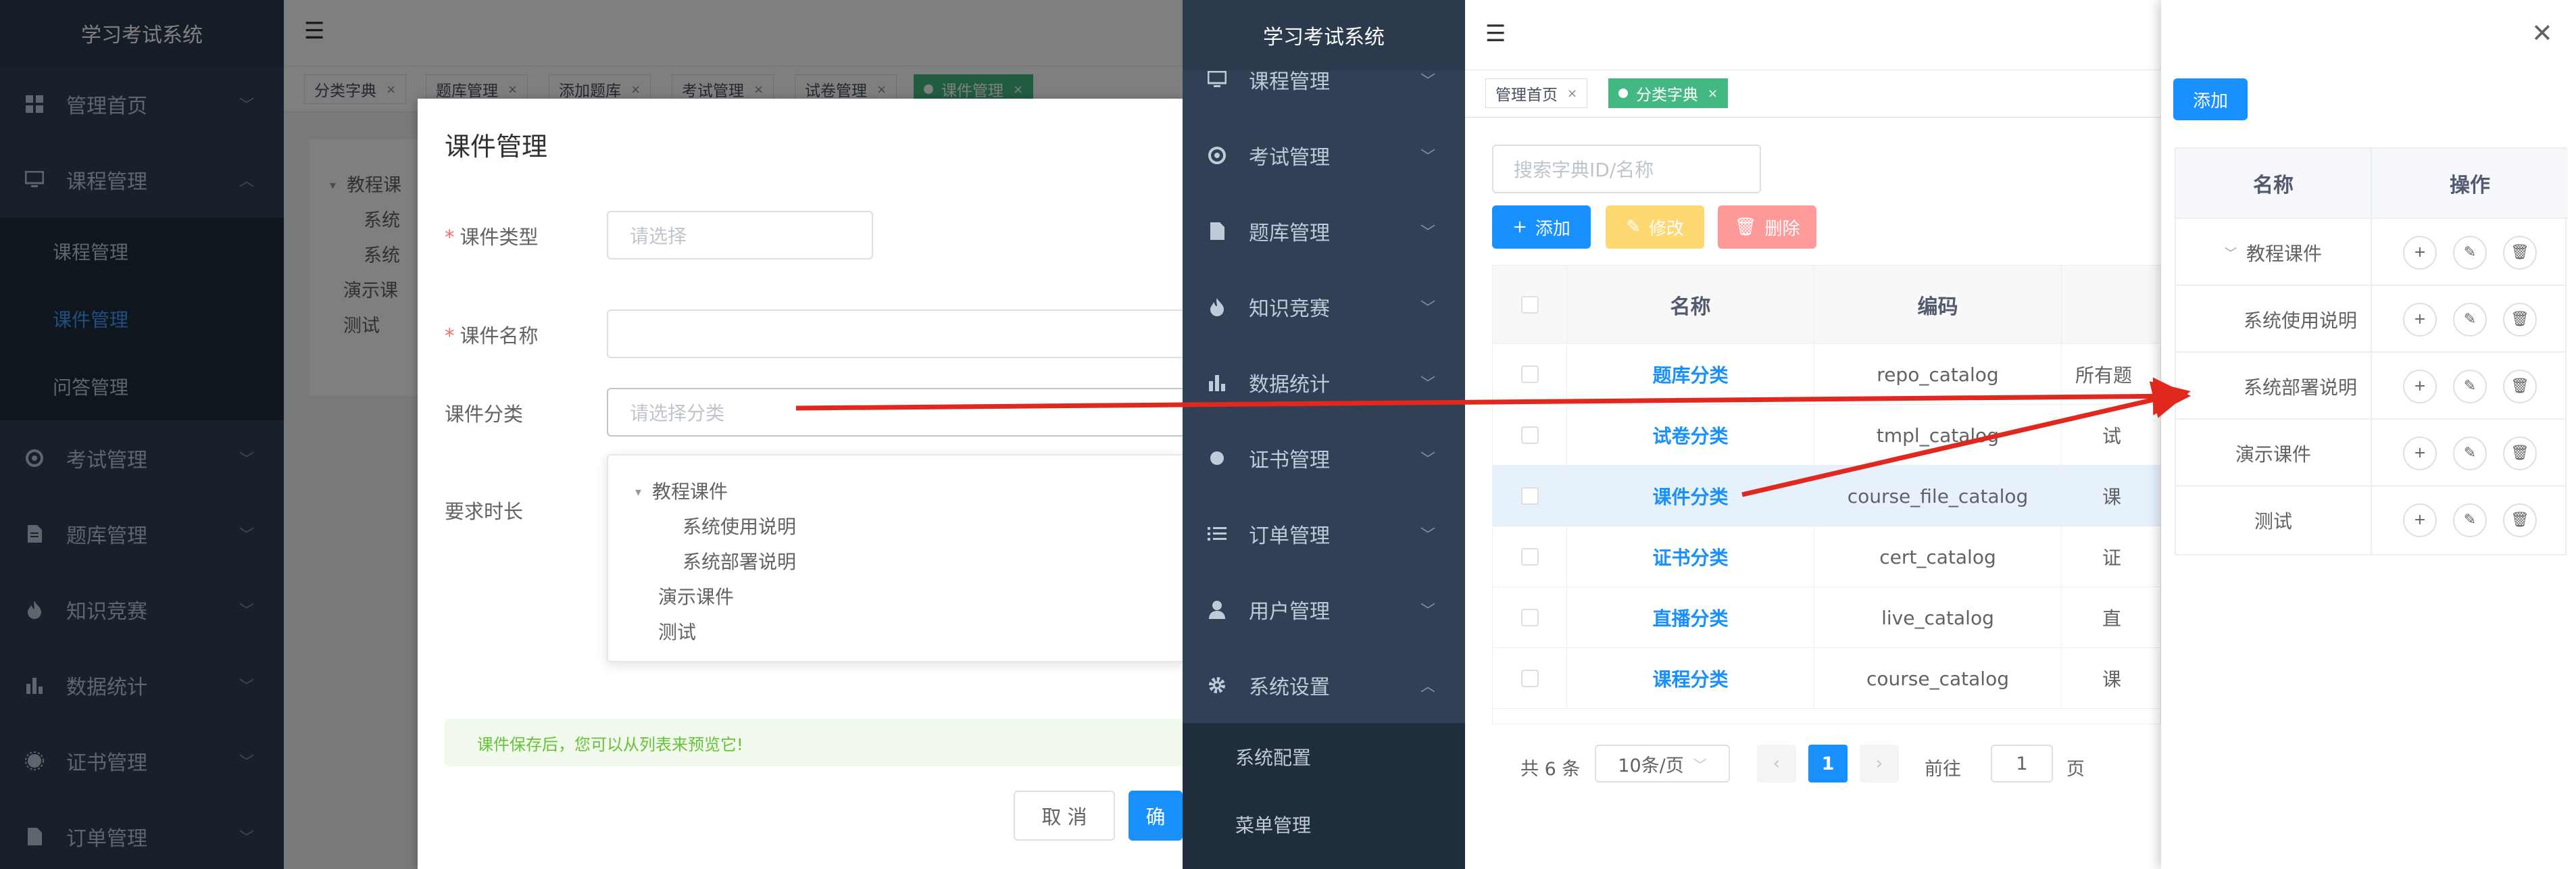 This screenshot has width=2576, height=869. What do you see at coordinates (1324, 824) in the screenshot?
I see `submenu-item-menu: 菜单管理` at bounding box center [1324, 824].